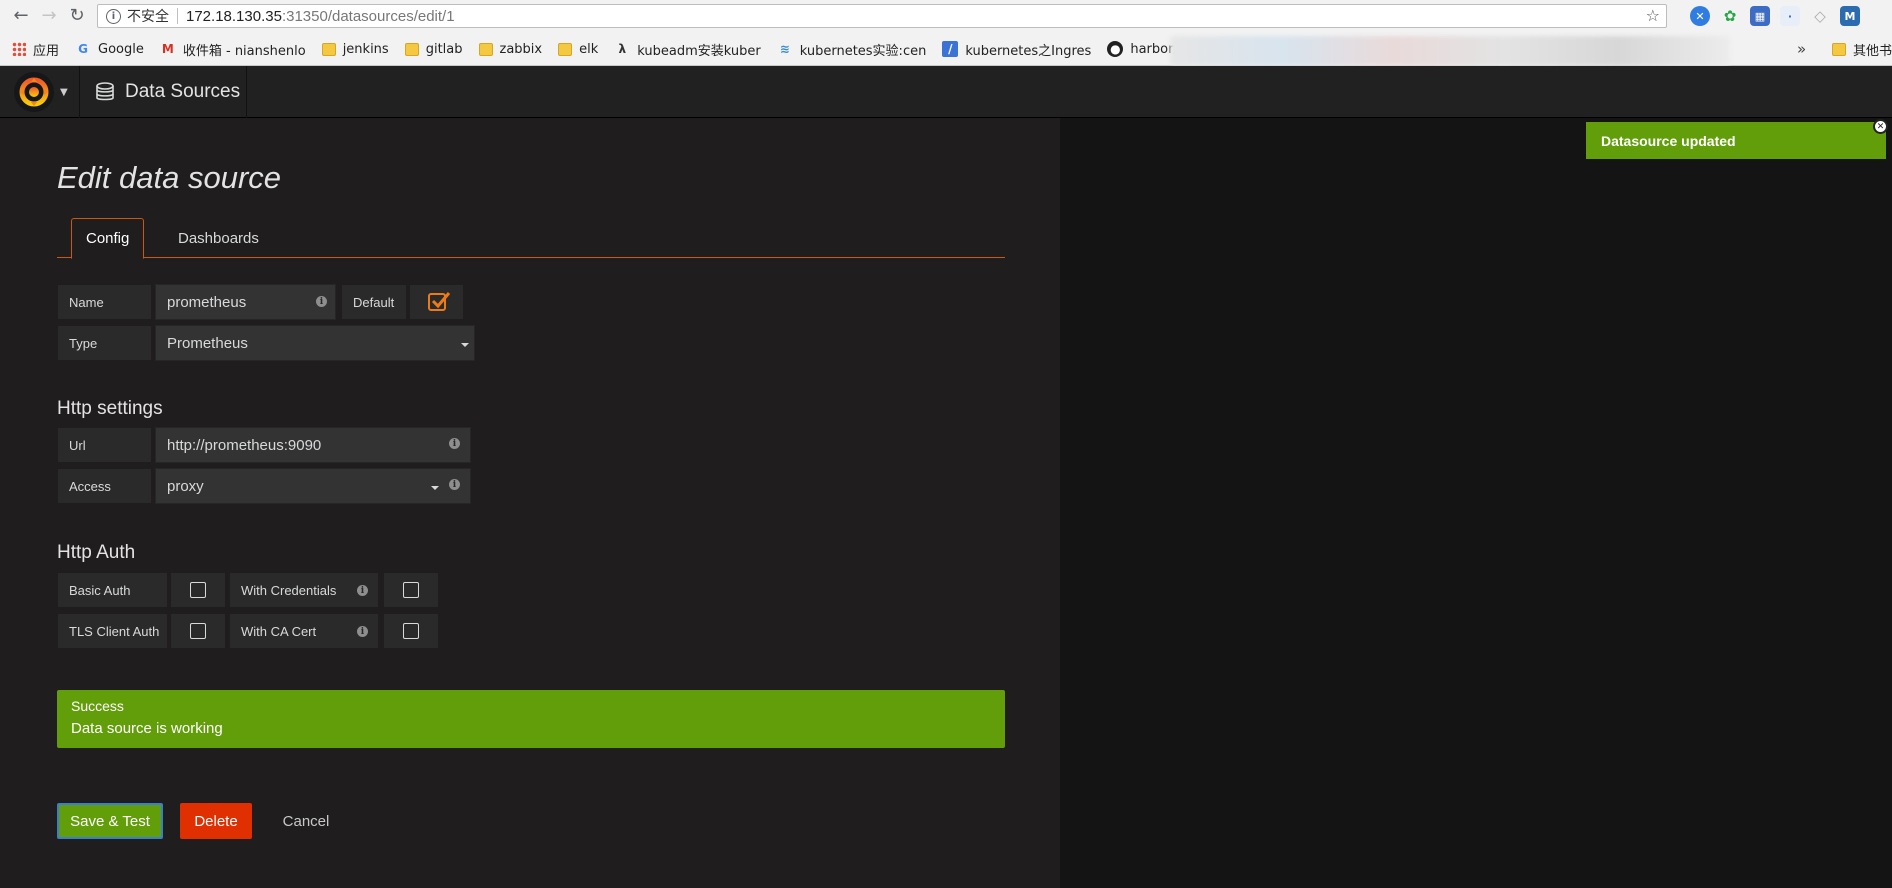 The width and height of the screenshot is (1892, 888). What do you see at coordinates (1790, 16) in the screenshot?
I see `extension-icon: ·` at bounding box center [1790, 16].